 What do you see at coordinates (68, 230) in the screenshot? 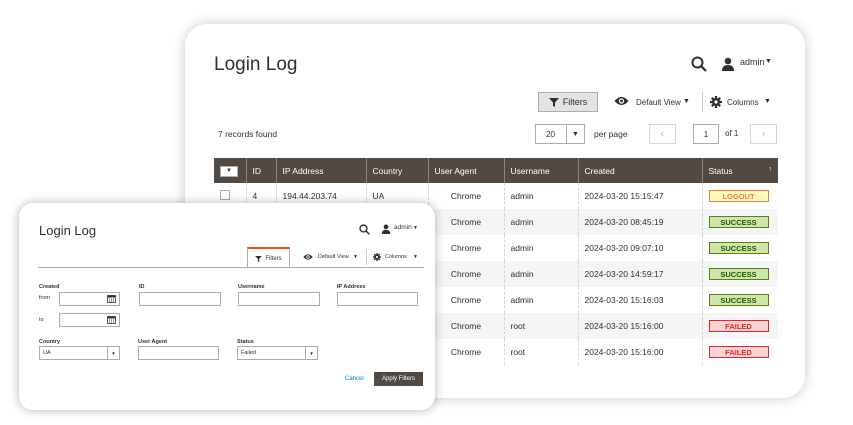
I see `filters-panel-title: Login Log` at bounding box center [68, 230].